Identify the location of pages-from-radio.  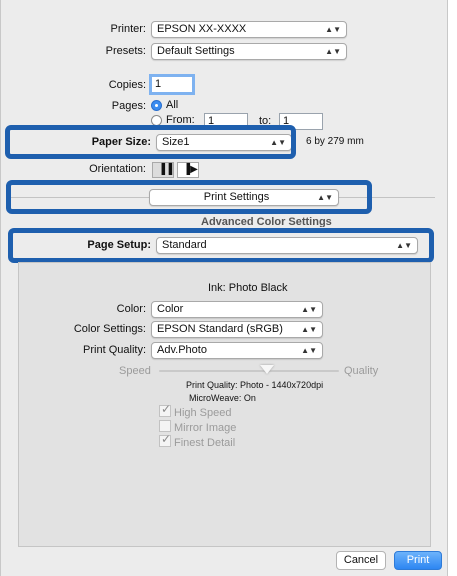
(156, 120).